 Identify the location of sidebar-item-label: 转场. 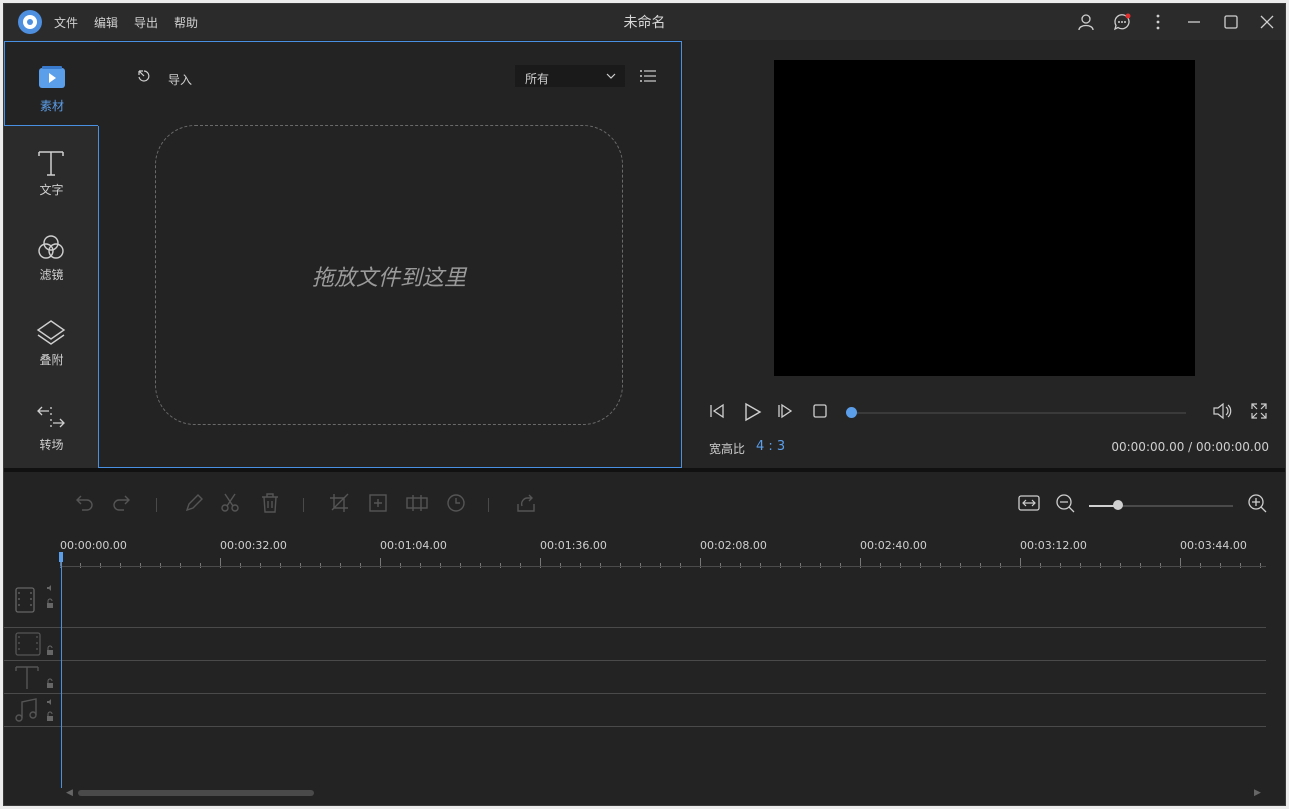
(51, 445).